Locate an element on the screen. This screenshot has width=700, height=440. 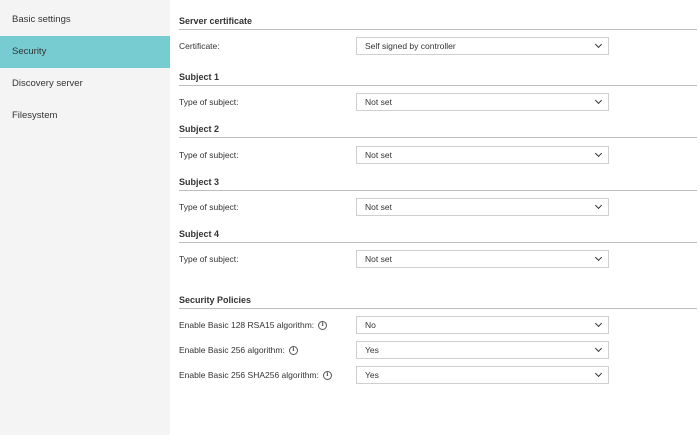
subject-3-type-label: Type of subject: is located at coordinates (209, 207).